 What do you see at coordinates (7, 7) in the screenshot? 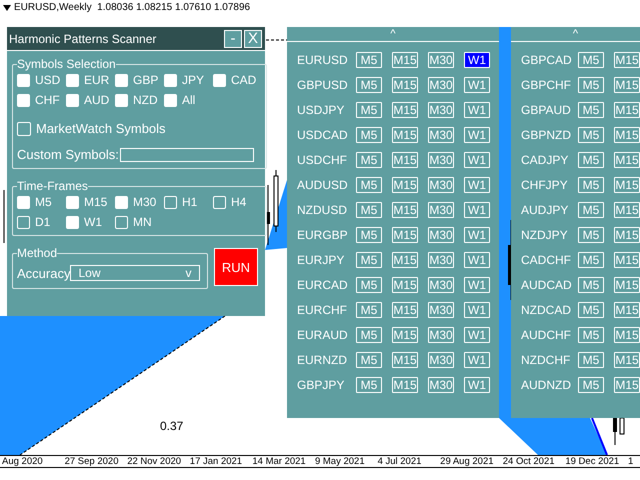
I see `dropdown-triangle-icon` at bounding box center [7, 7].